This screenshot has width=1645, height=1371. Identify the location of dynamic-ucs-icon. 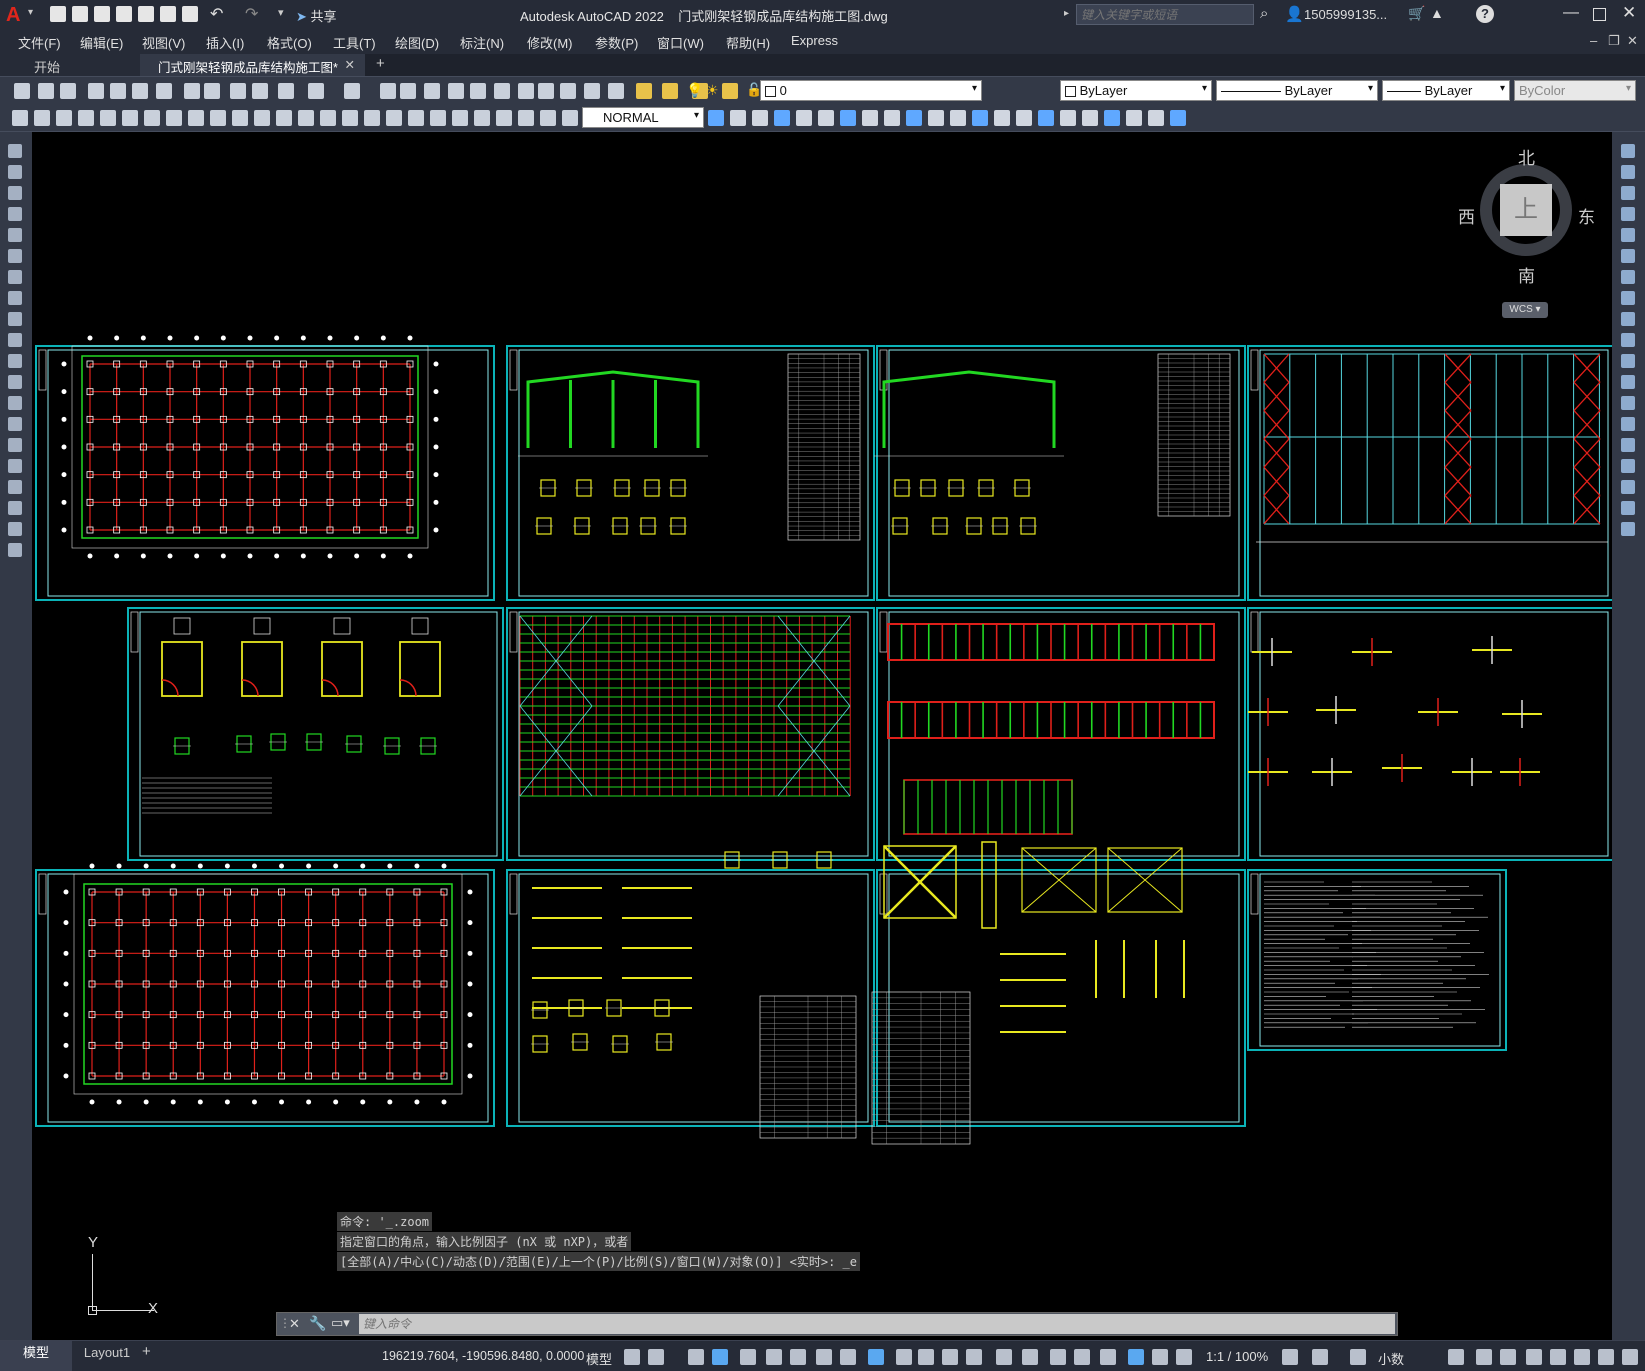
(950, 1357).